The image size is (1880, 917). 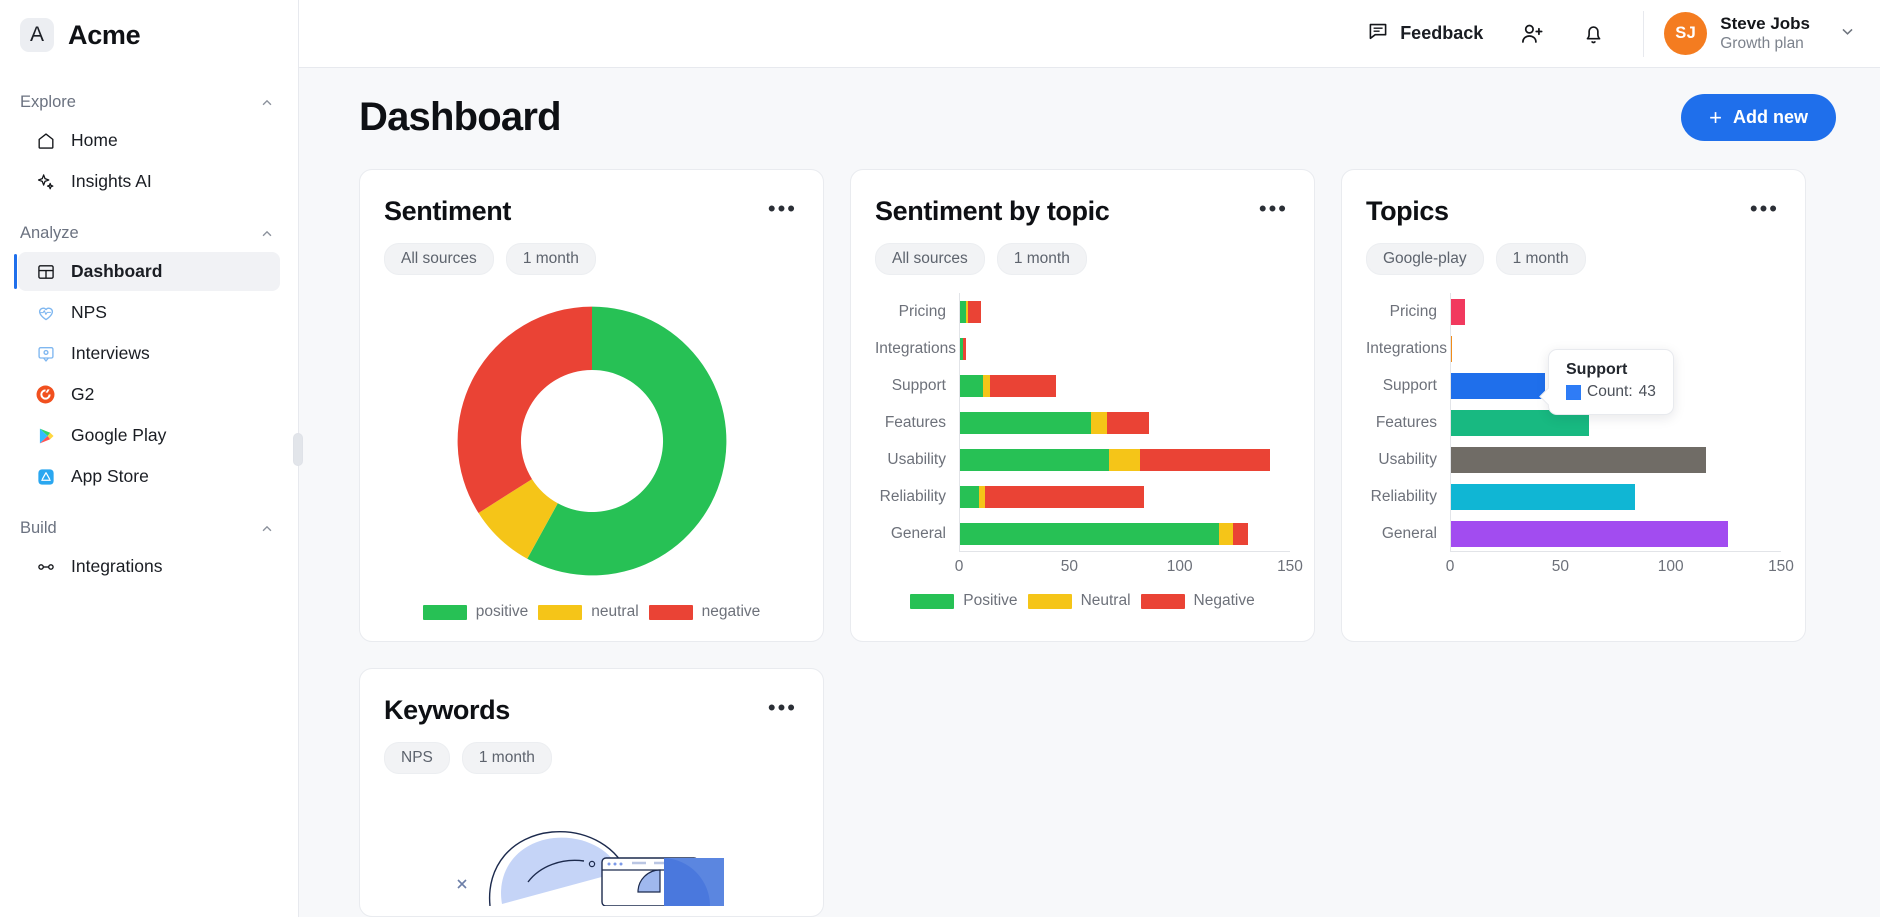 What do you see at coordinates (1458, 311) in the screenshot?
I see `bar-pricing` at bounding box center [1458, 311].